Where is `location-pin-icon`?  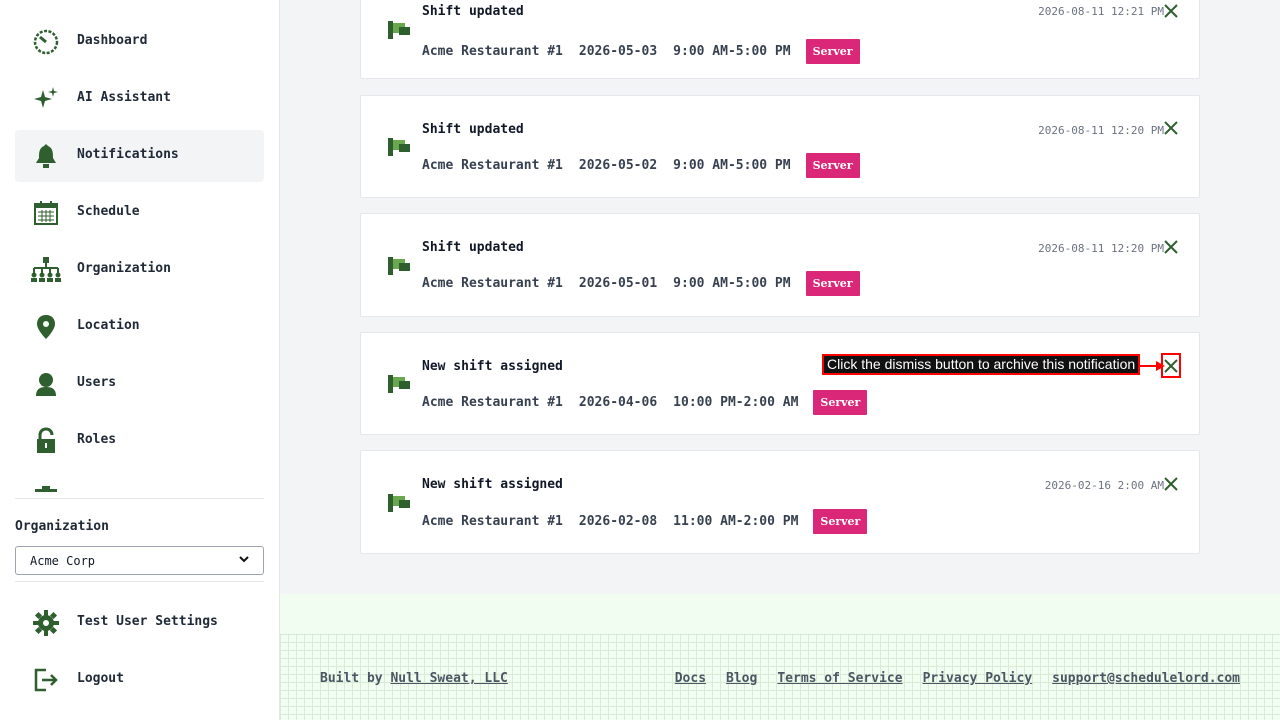
location-pin-icon is located at coordinates (46, 327).